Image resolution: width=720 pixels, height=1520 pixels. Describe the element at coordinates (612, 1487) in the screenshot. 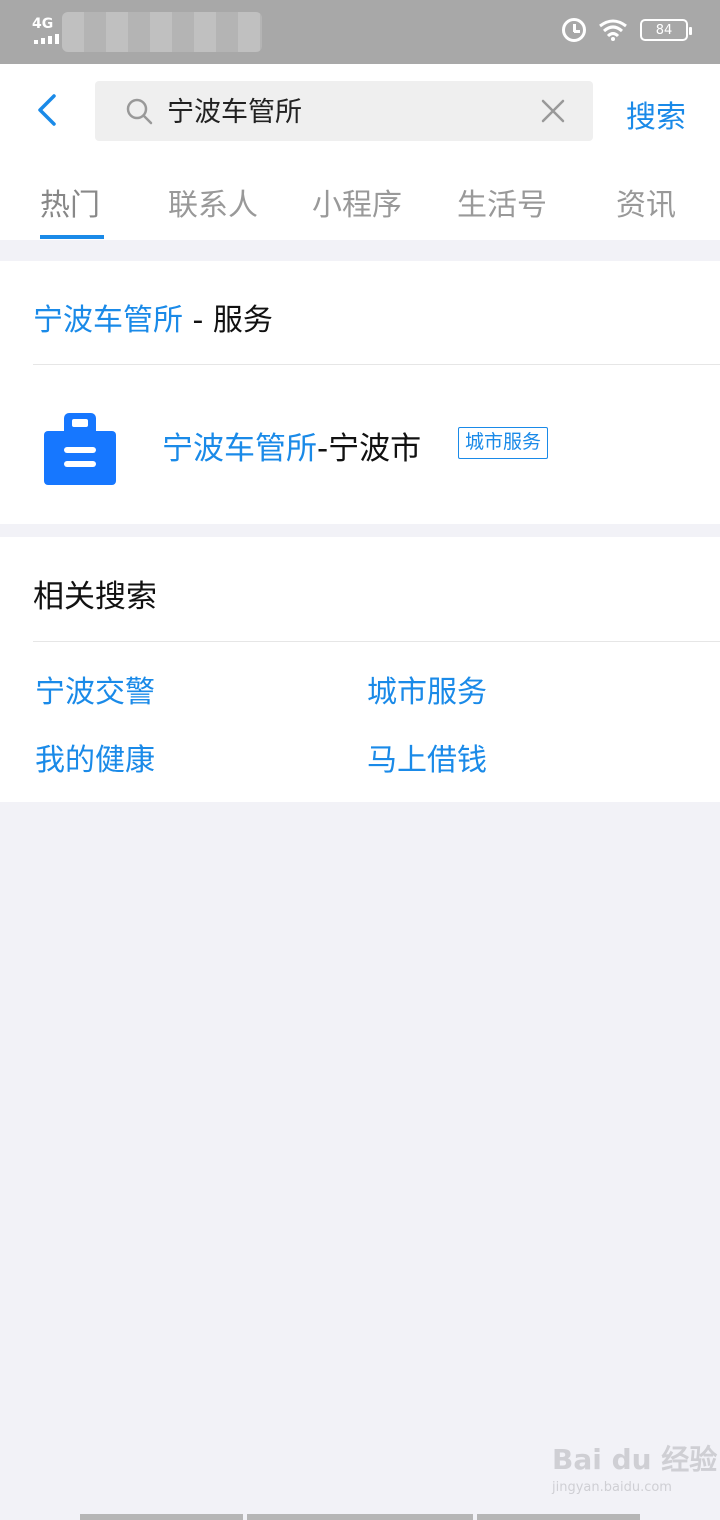

I see `watermark-url: jingyan.baidu.com` at that location.